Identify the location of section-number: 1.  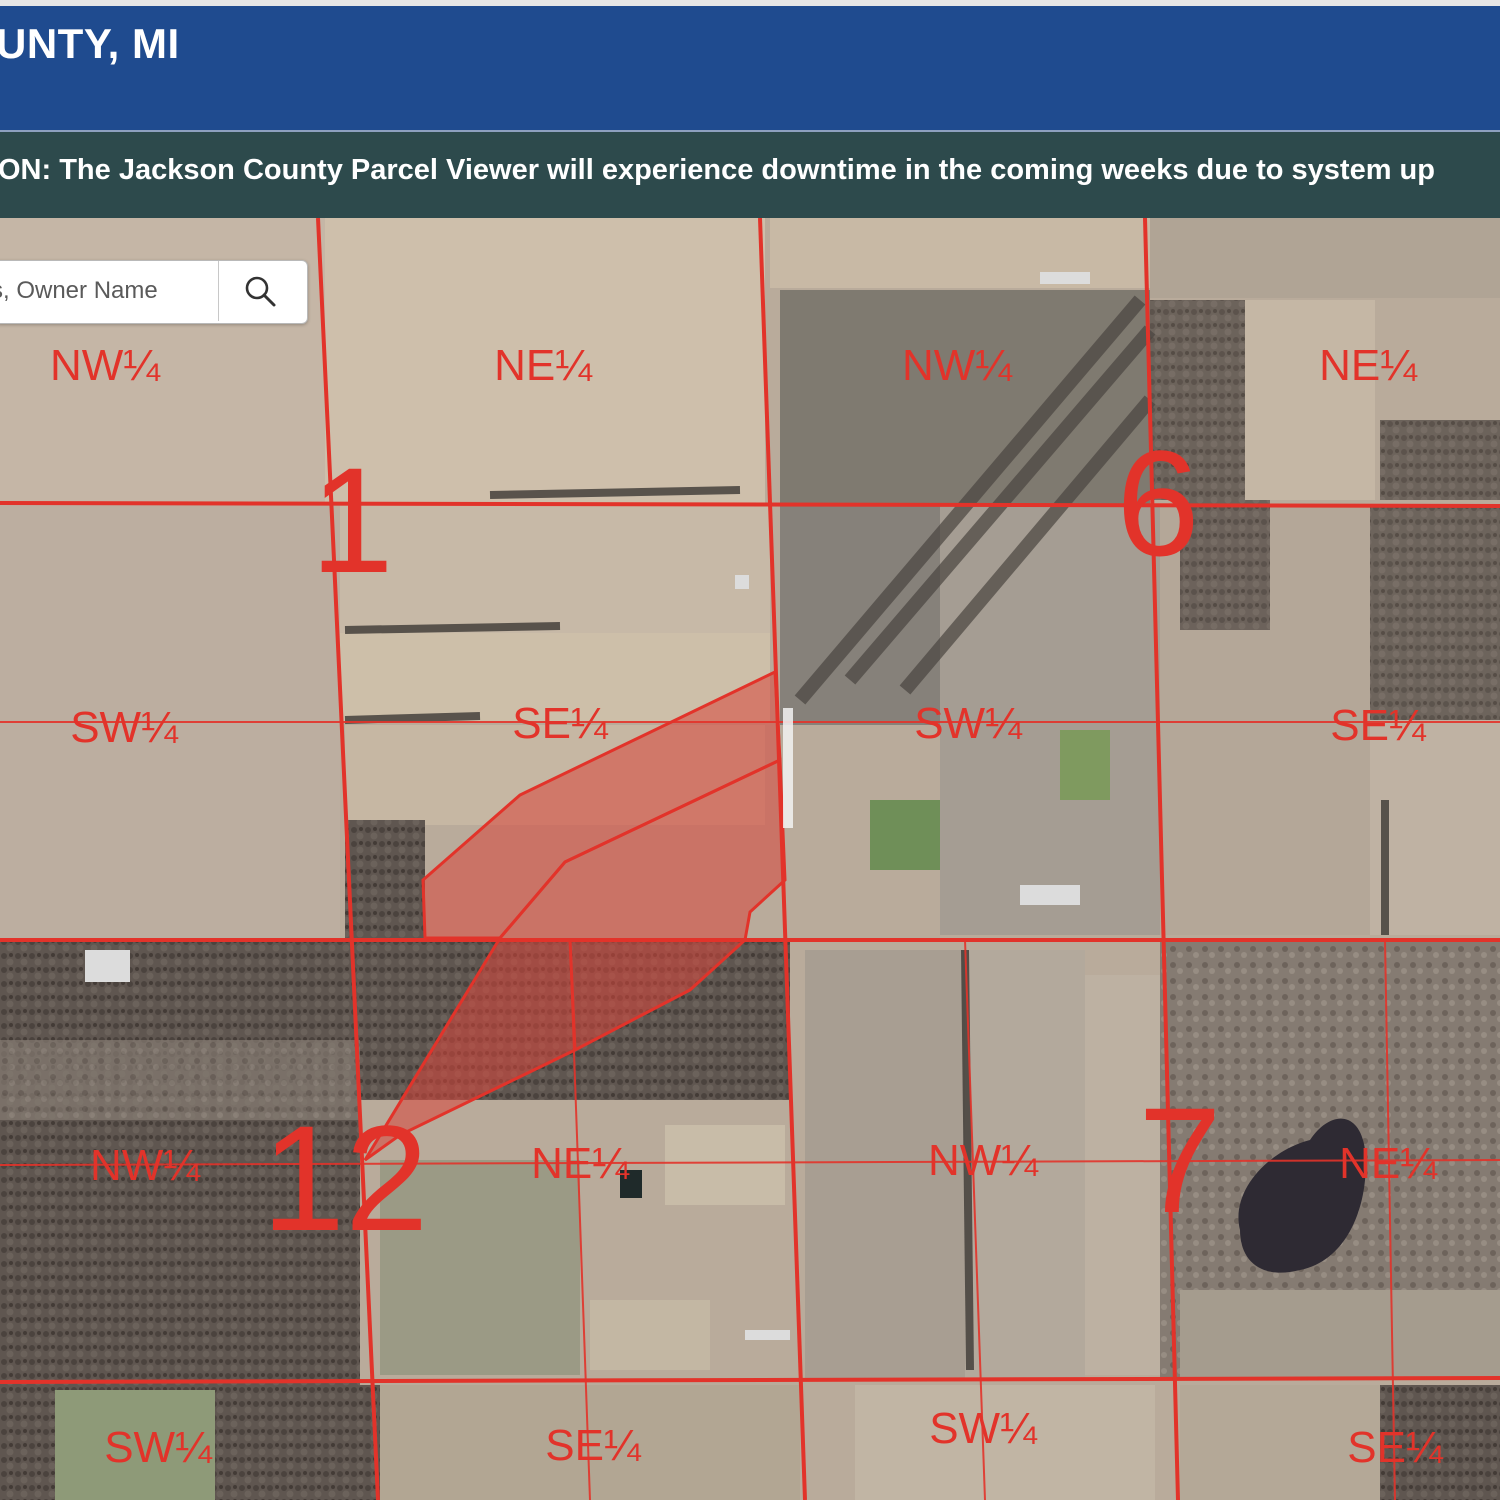
(351, 520).